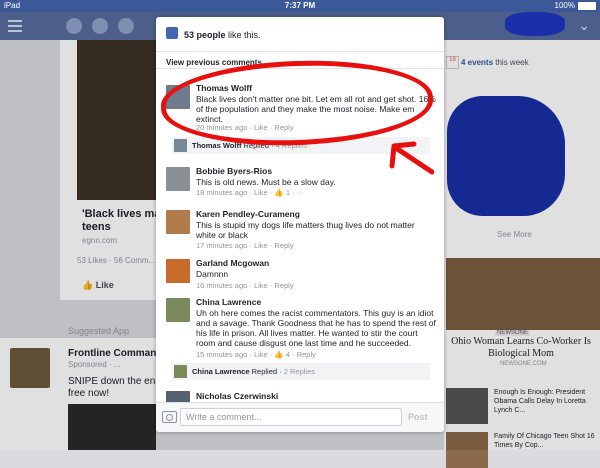 This screenshot has height=468, width=600. I want to click on like-count: 👍 4, so click(282, 354).